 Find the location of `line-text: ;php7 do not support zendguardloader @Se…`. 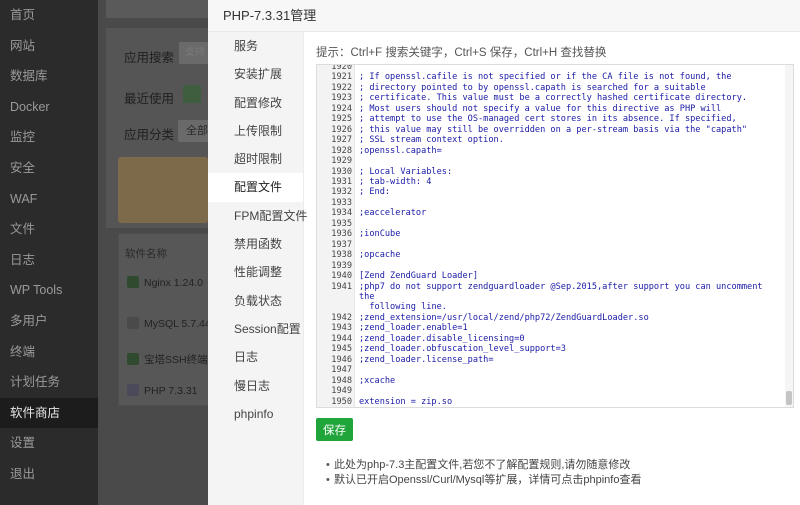

line-text: ;php7 do not support zendguardloader @Se… is located at coordinates (568, 297).